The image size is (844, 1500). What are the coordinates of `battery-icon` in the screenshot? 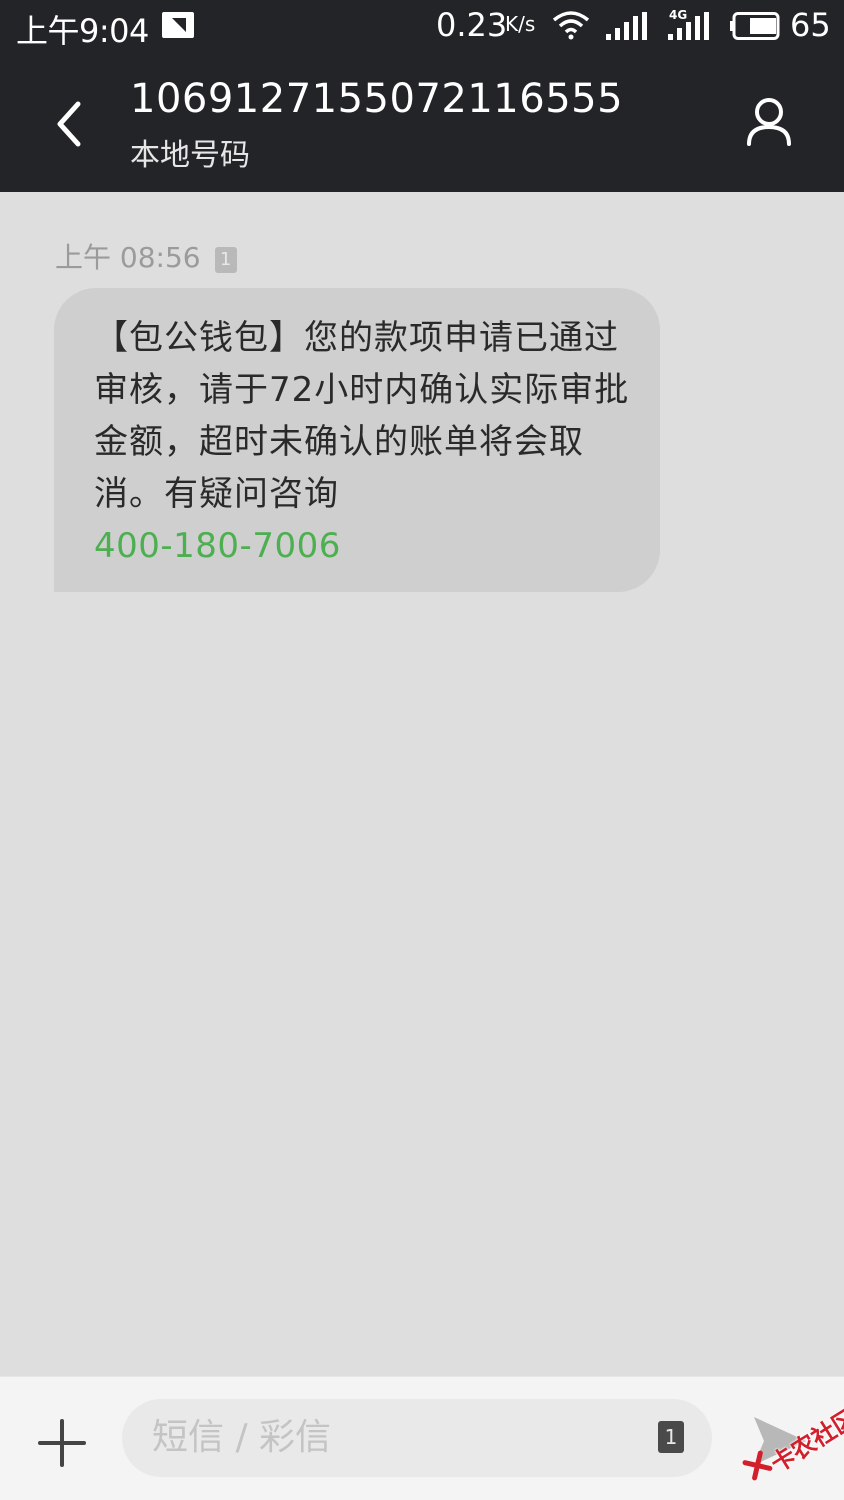 It's located at (755, 26).